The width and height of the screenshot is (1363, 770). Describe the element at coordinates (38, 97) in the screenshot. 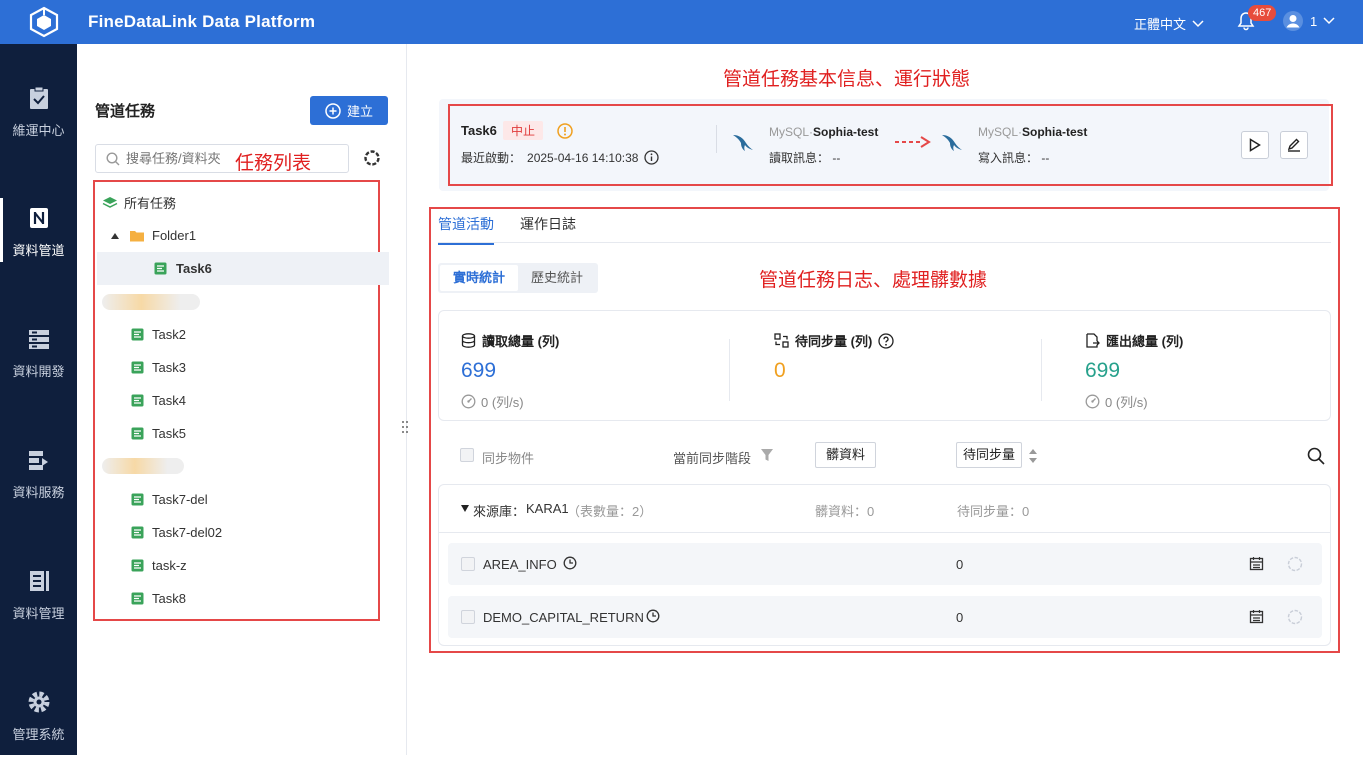

I see `clipboard-check-icon` at that location.